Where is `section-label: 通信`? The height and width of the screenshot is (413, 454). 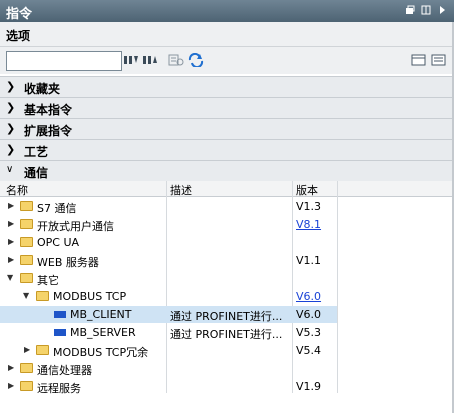 section-label: 通信 is located at coordinates (36, 173).